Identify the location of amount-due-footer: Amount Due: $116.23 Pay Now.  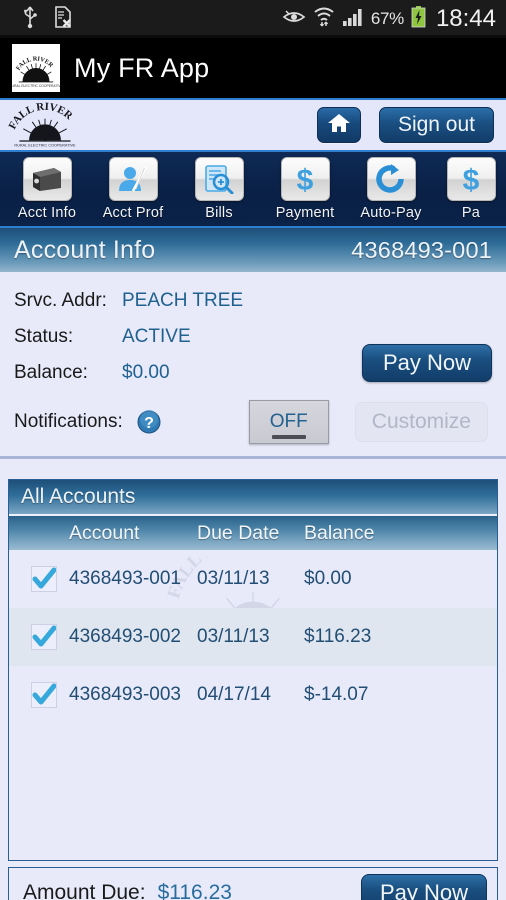
(253, 883).